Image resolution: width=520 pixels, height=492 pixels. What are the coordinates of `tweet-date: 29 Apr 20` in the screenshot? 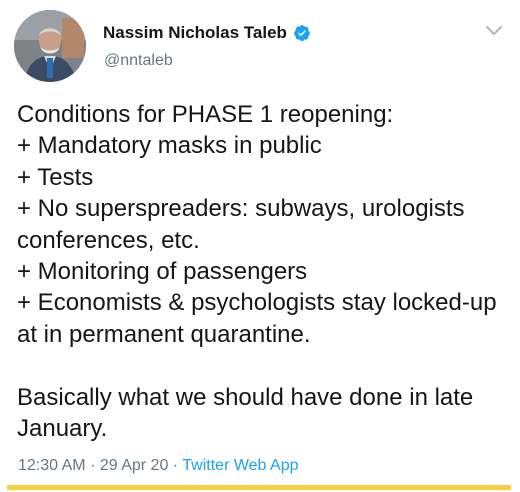 It's located at (134, 465).